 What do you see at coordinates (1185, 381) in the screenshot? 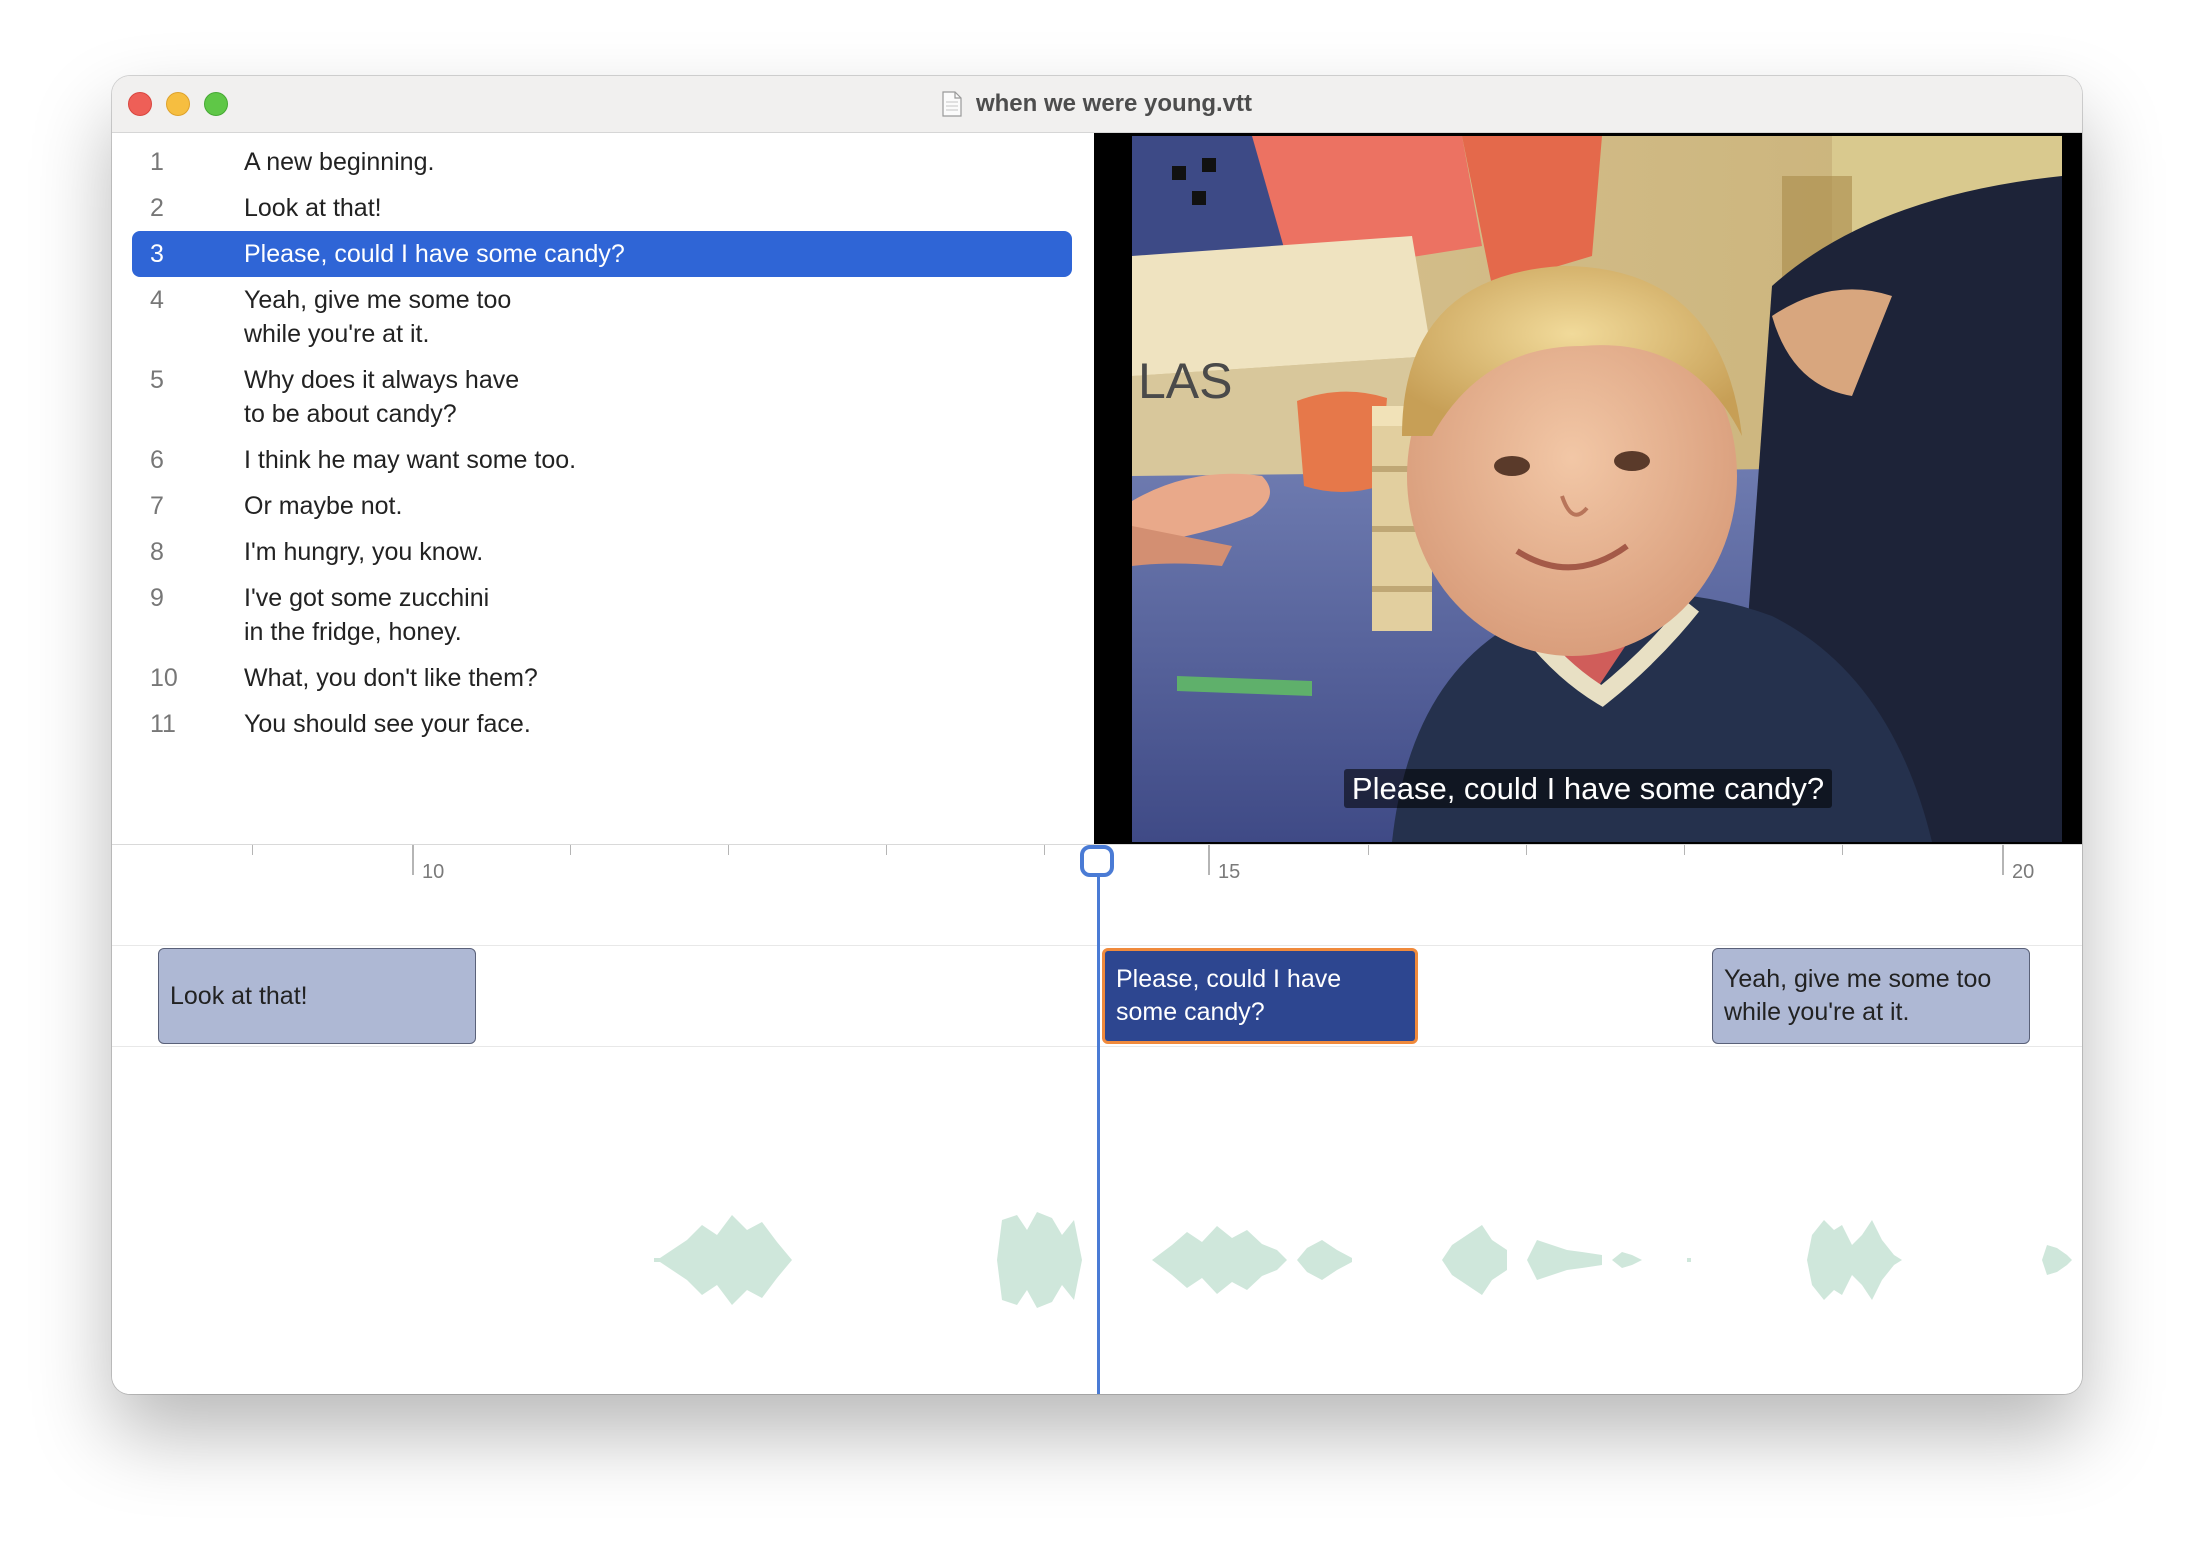
I see `svg-text: LAS` at bounding box center [1185, 381].